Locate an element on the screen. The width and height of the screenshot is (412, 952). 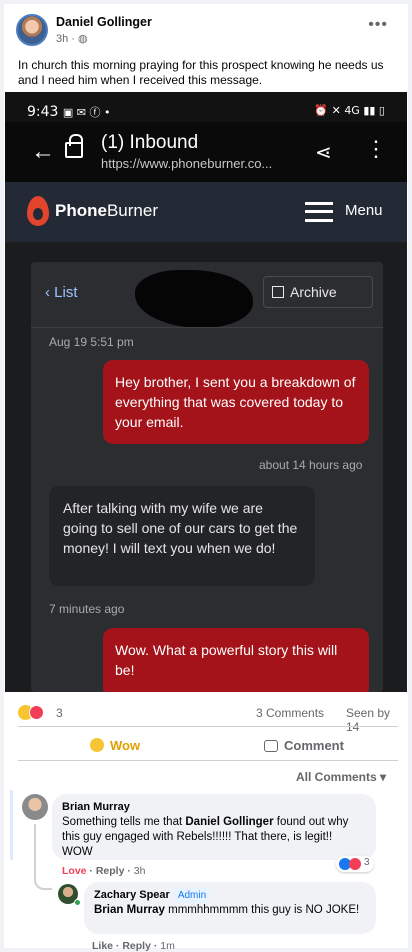
wow-reaction-button: Wow is located at coordinates (115, 745).